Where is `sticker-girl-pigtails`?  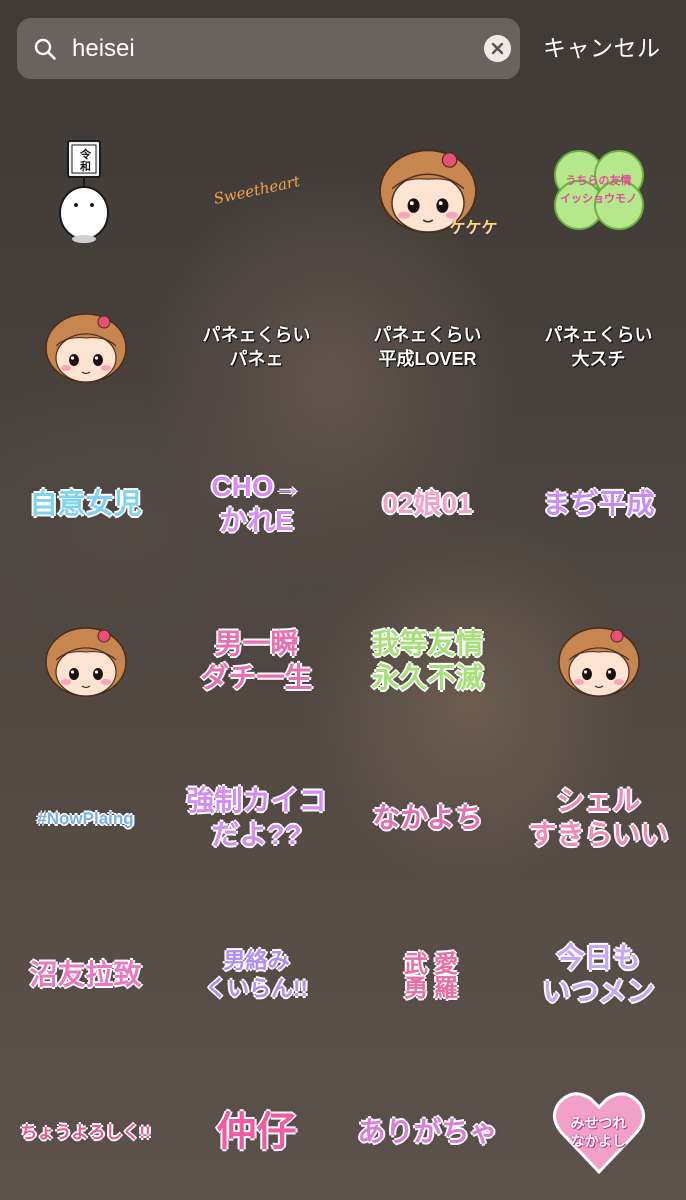 sticker-girl-pigtails is located at coordinates (598, 661).